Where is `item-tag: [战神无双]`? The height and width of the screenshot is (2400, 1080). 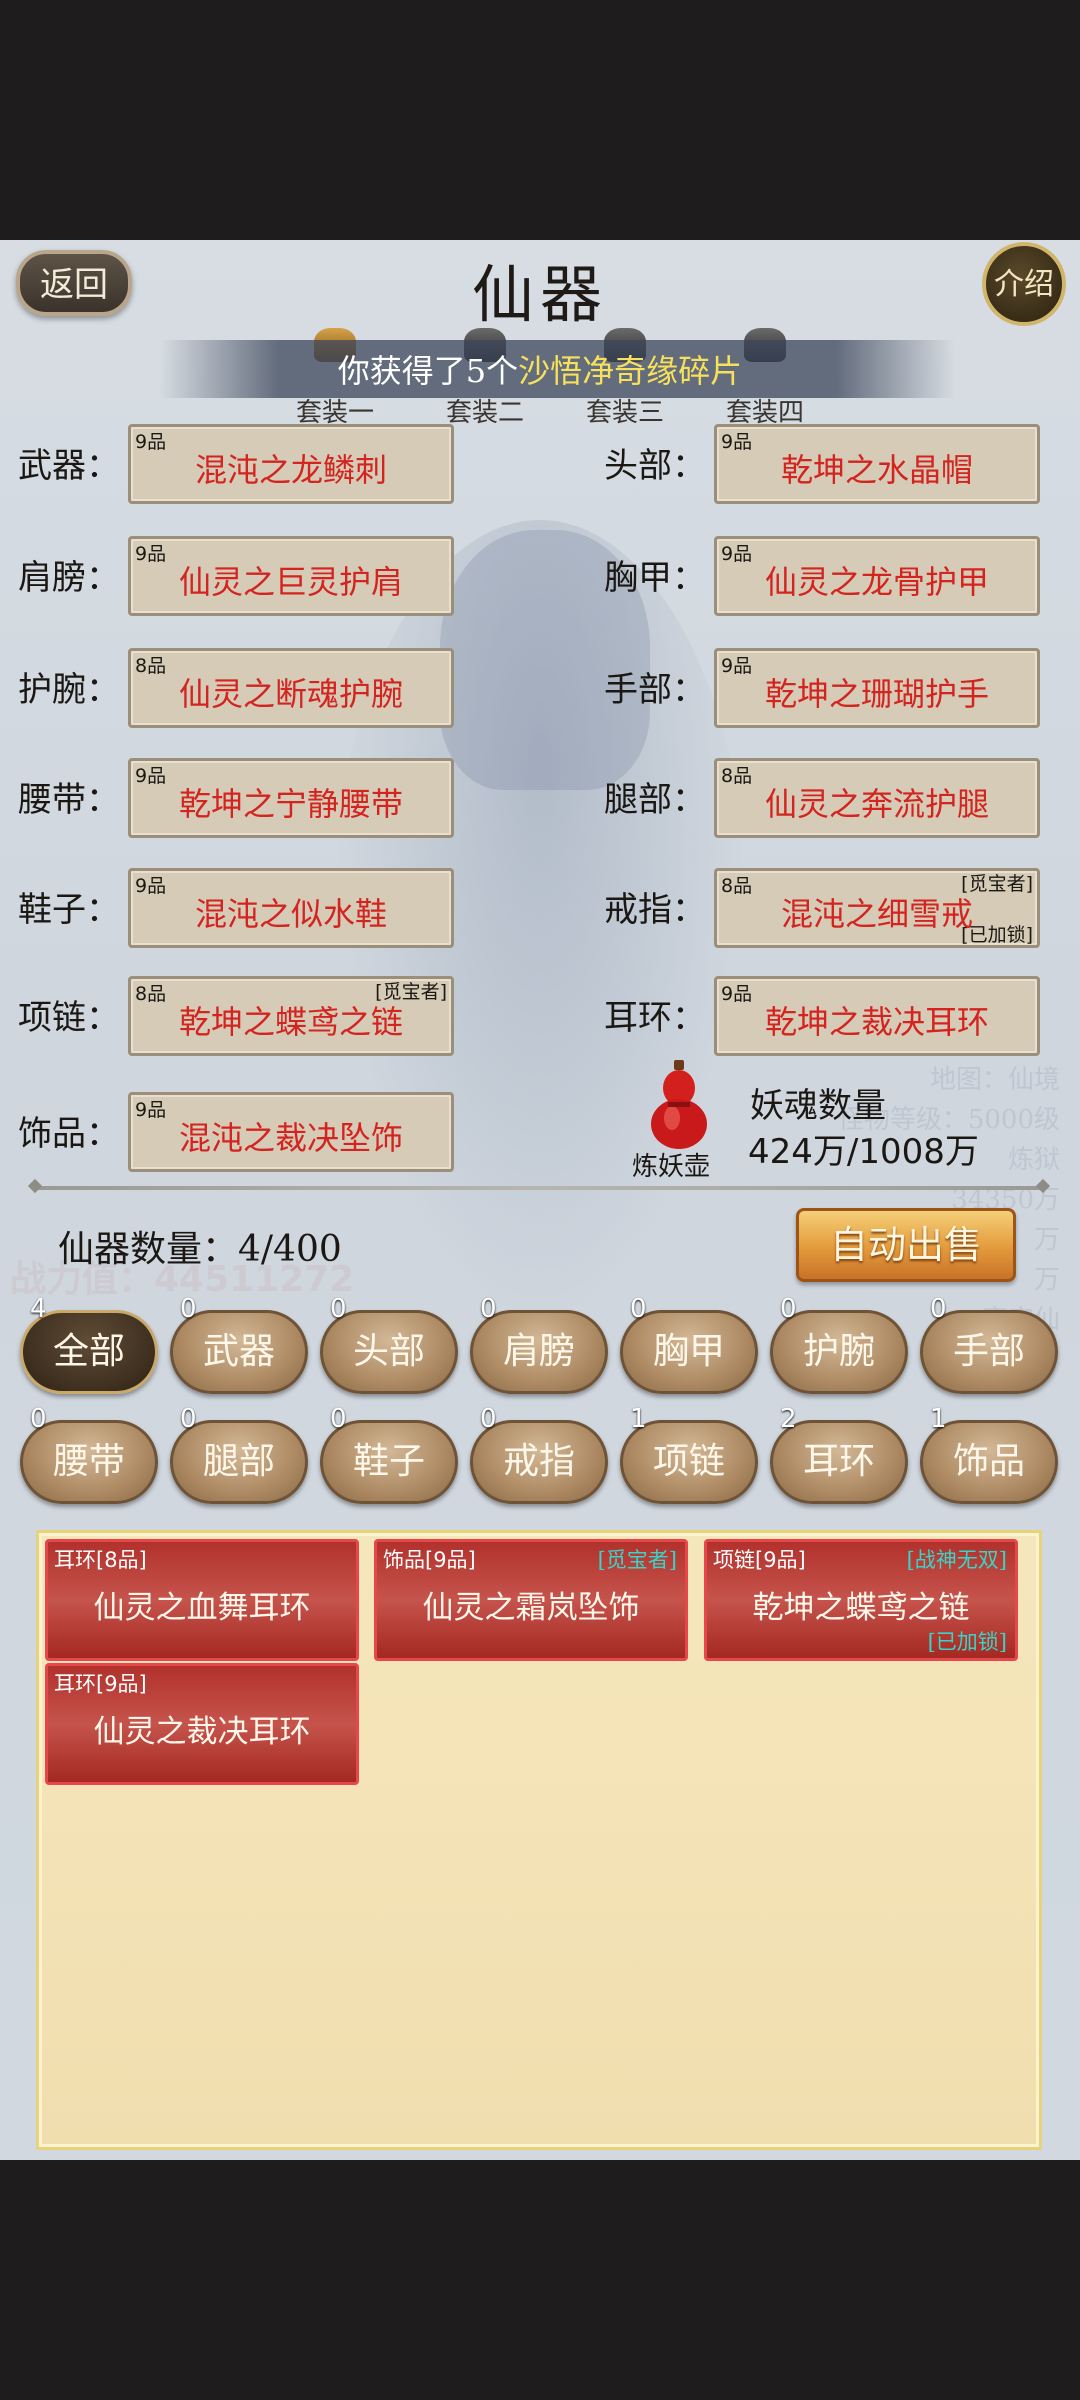
item-tag: [战神无双] is located at coordinates (956, 1560).